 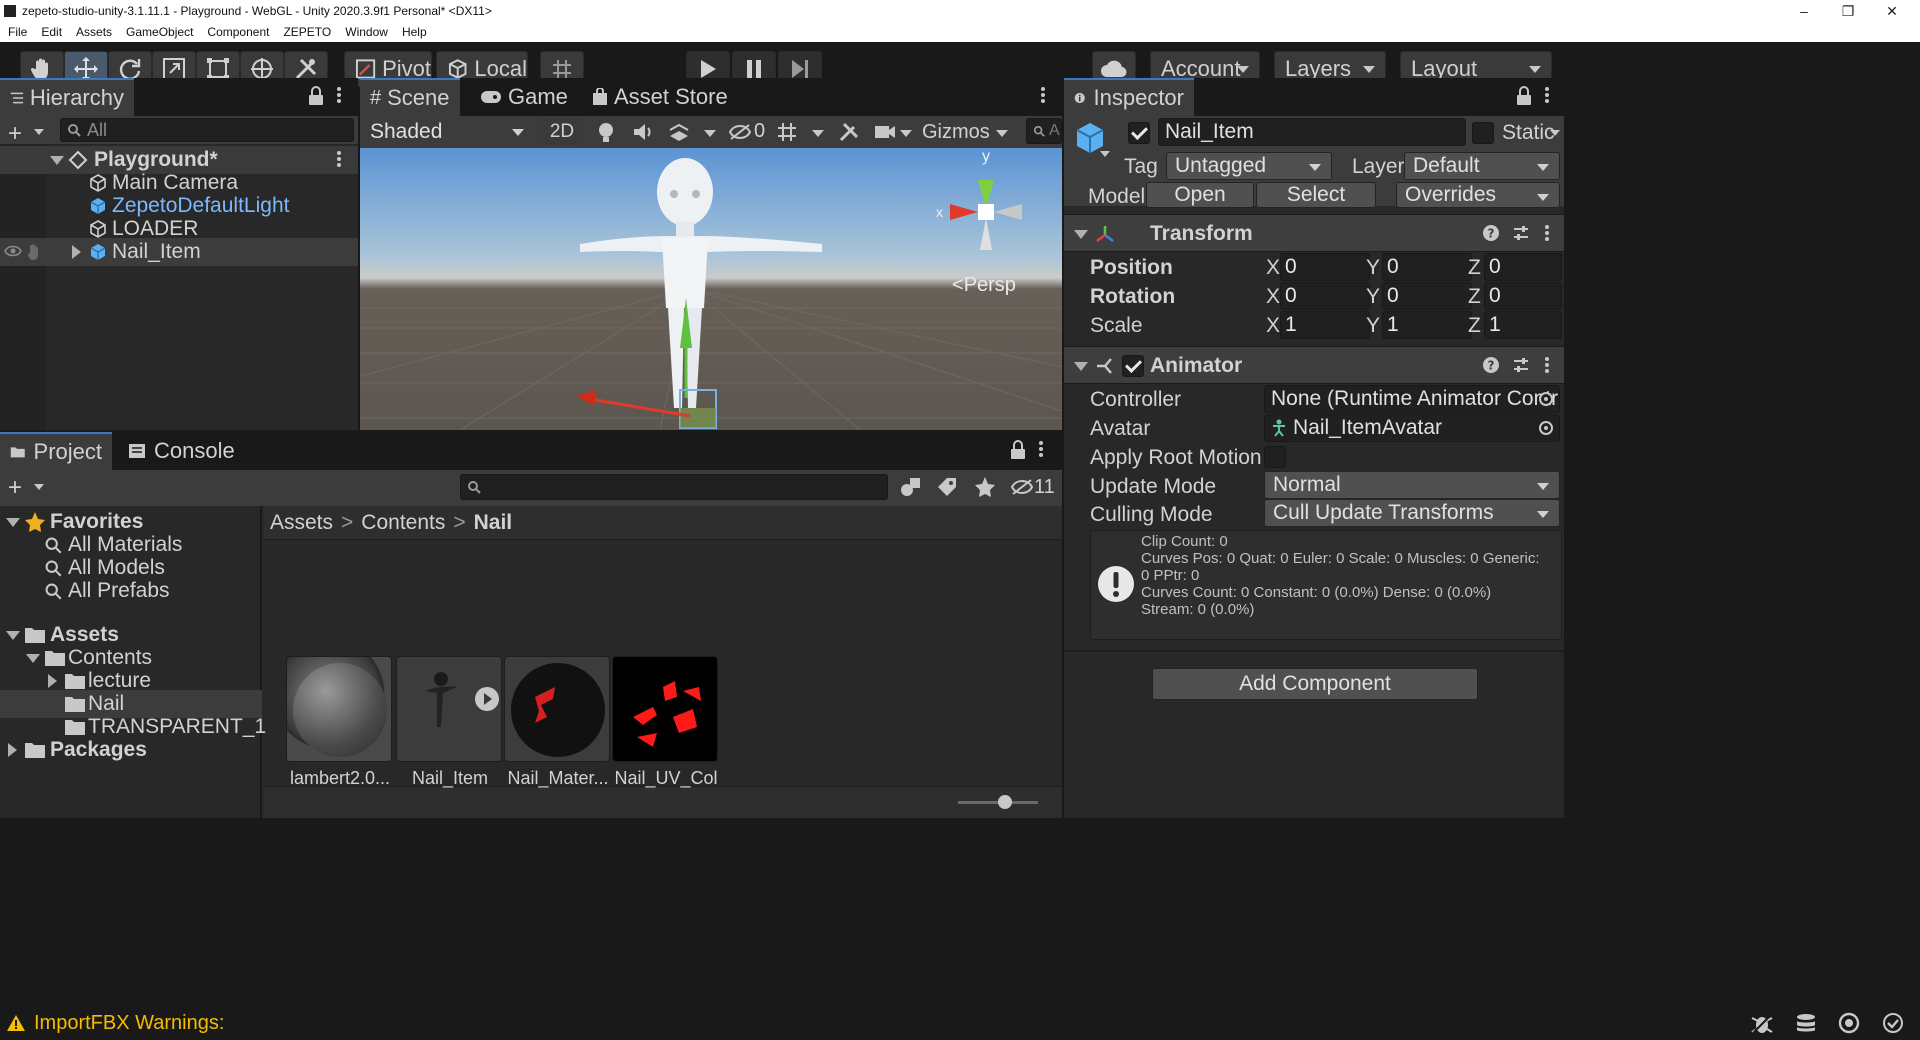 I want to click on scene-search-input: A, so click(x=1044, y=131).